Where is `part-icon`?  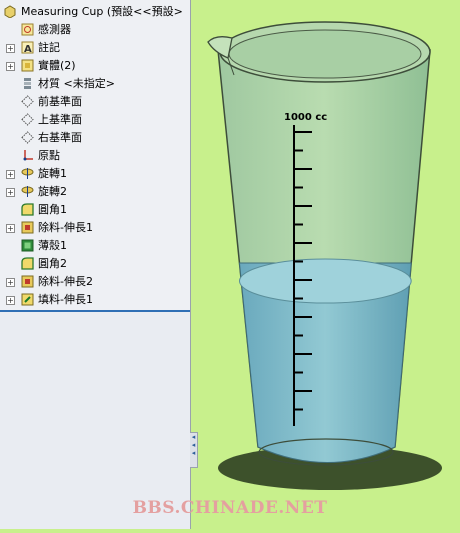 part-icon is located at coordinates (9, 12).